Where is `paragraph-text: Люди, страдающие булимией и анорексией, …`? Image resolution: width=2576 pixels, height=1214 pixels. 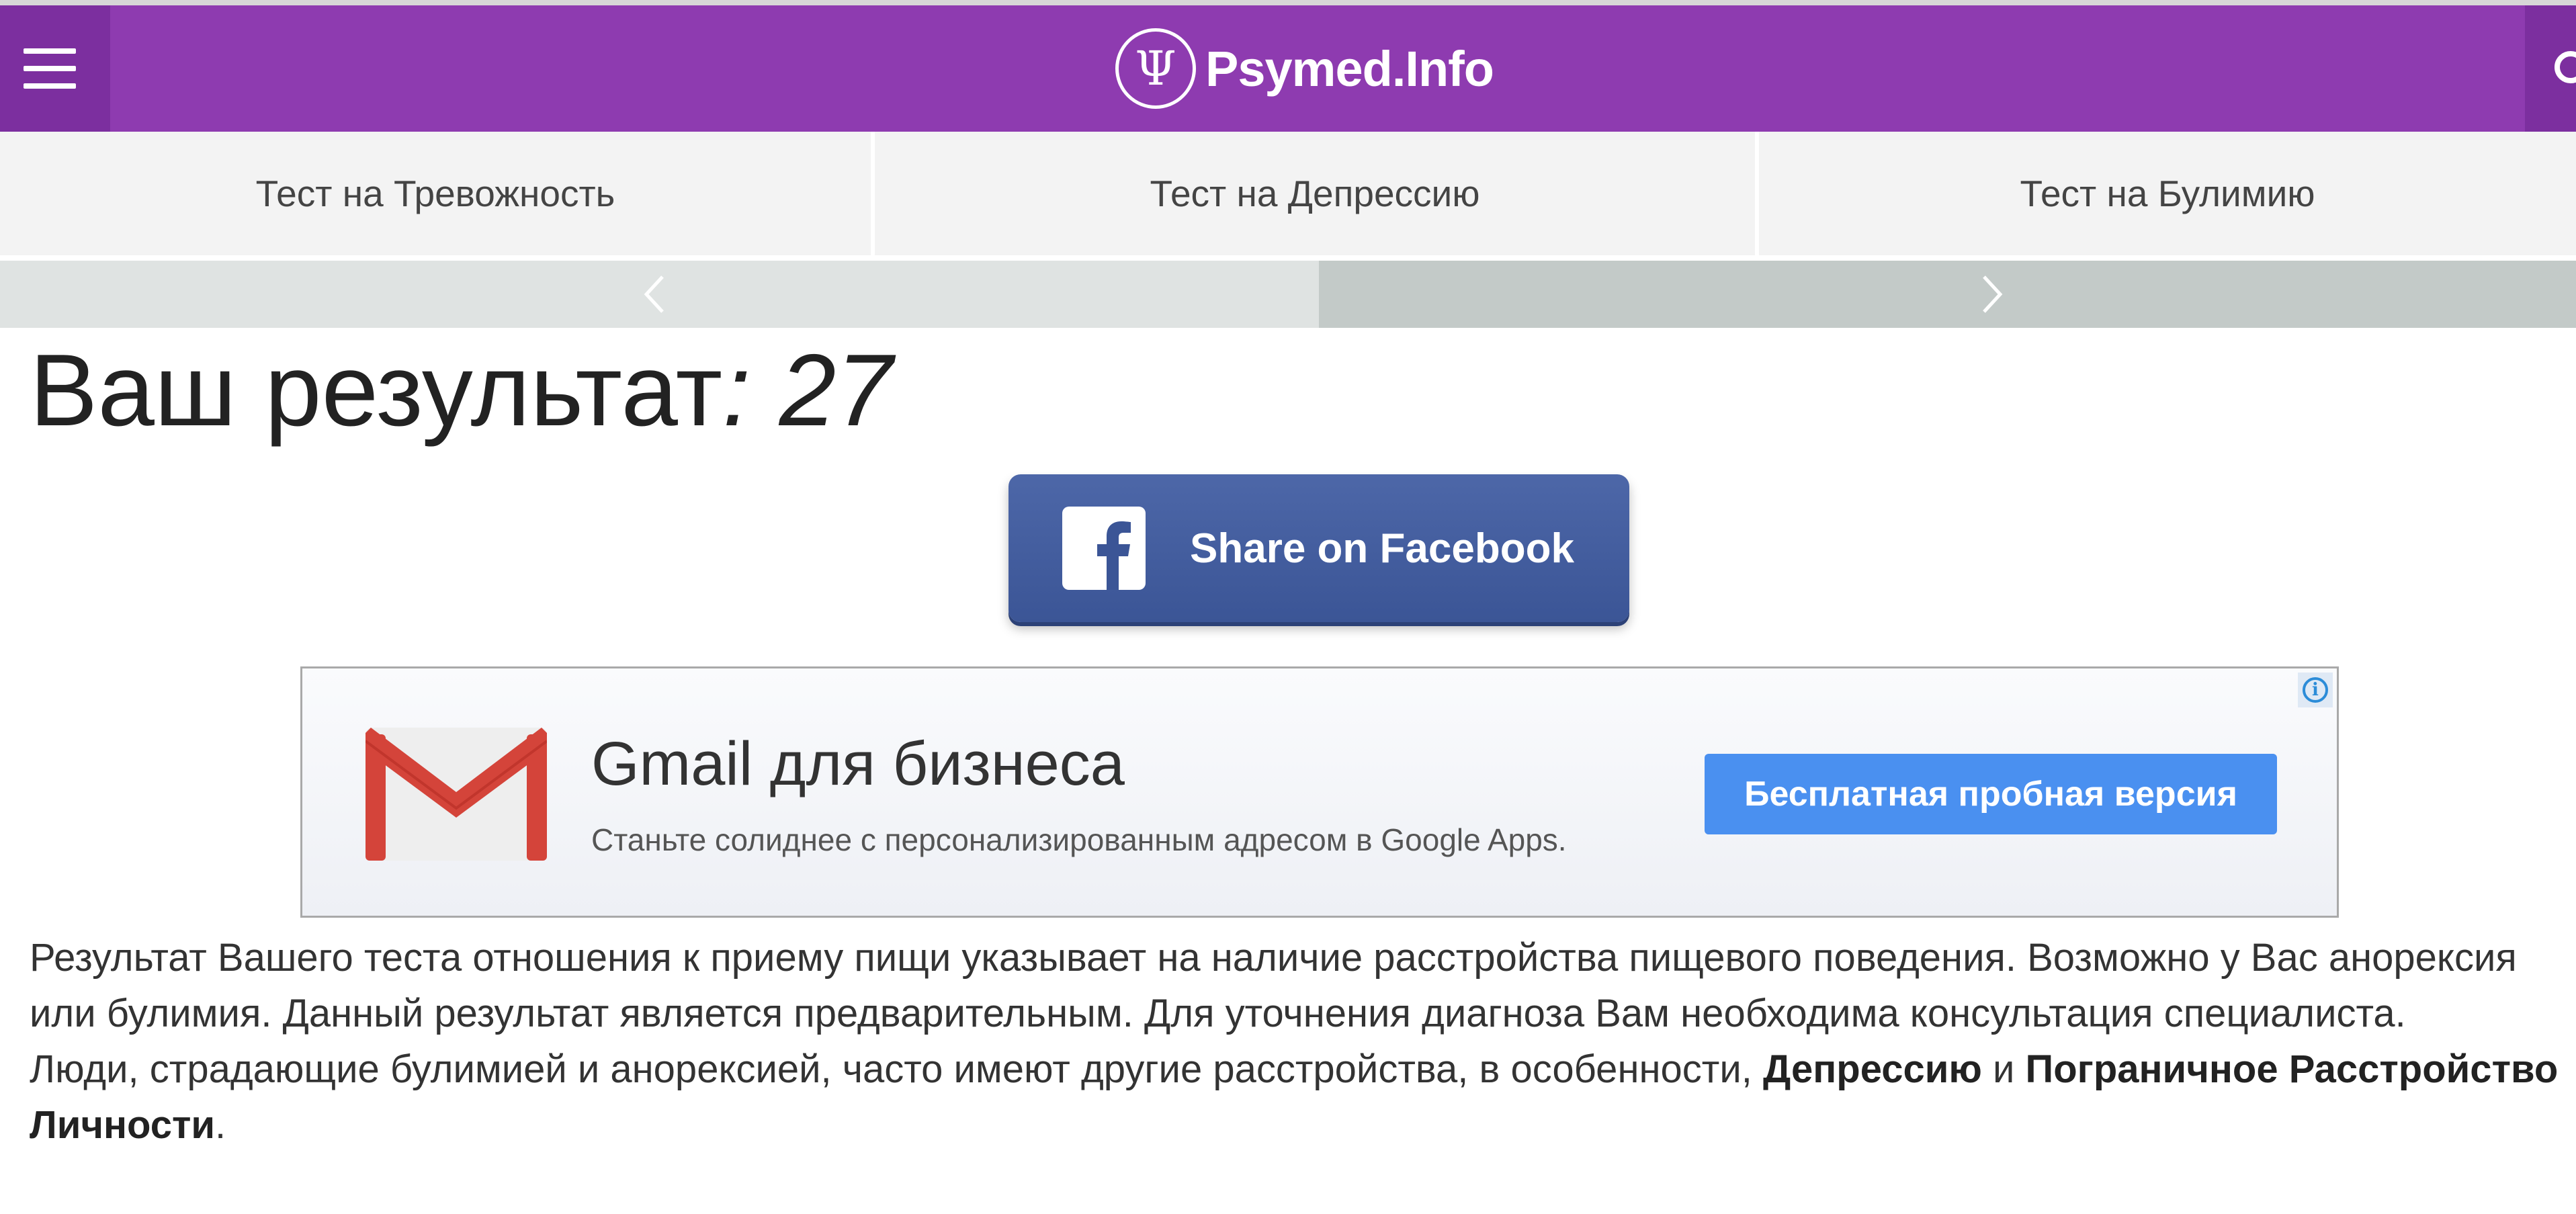 paragraph-text: Люди, страдающие булимией и анорексией, … is located at coordinates (896, 1069).